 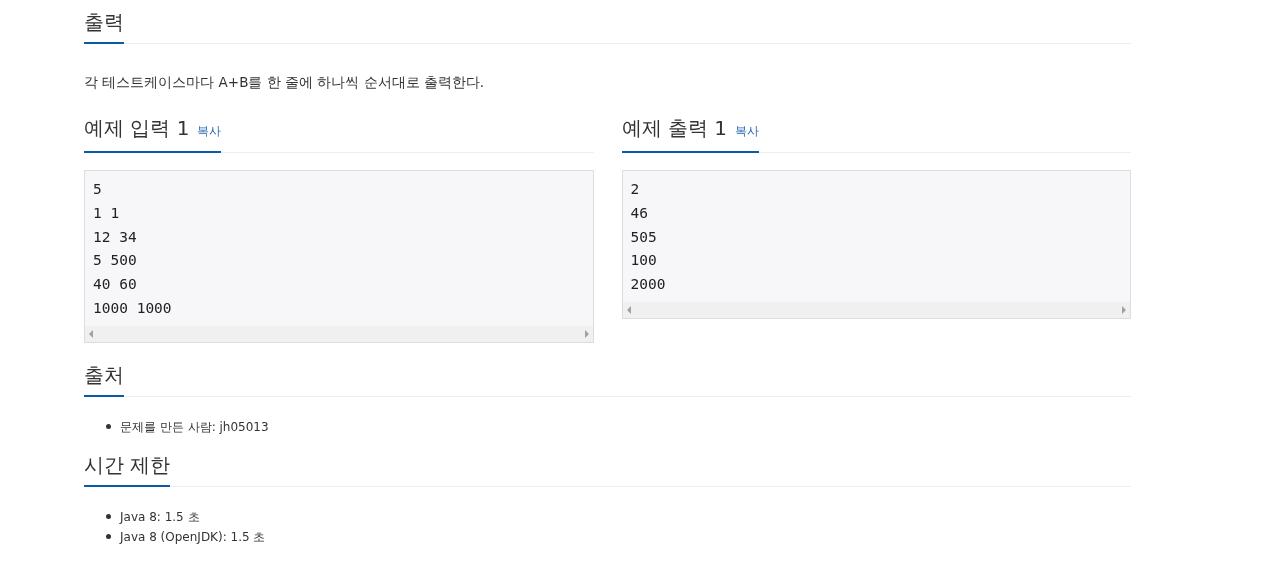 What do you see at coordinates (285, 82) in the screenshot?
I see `description-text: 각 테스트케이스마다 A+B를 한 줄에 하나씩 순서대로 출력한다.` at bounding box center [285, 82].